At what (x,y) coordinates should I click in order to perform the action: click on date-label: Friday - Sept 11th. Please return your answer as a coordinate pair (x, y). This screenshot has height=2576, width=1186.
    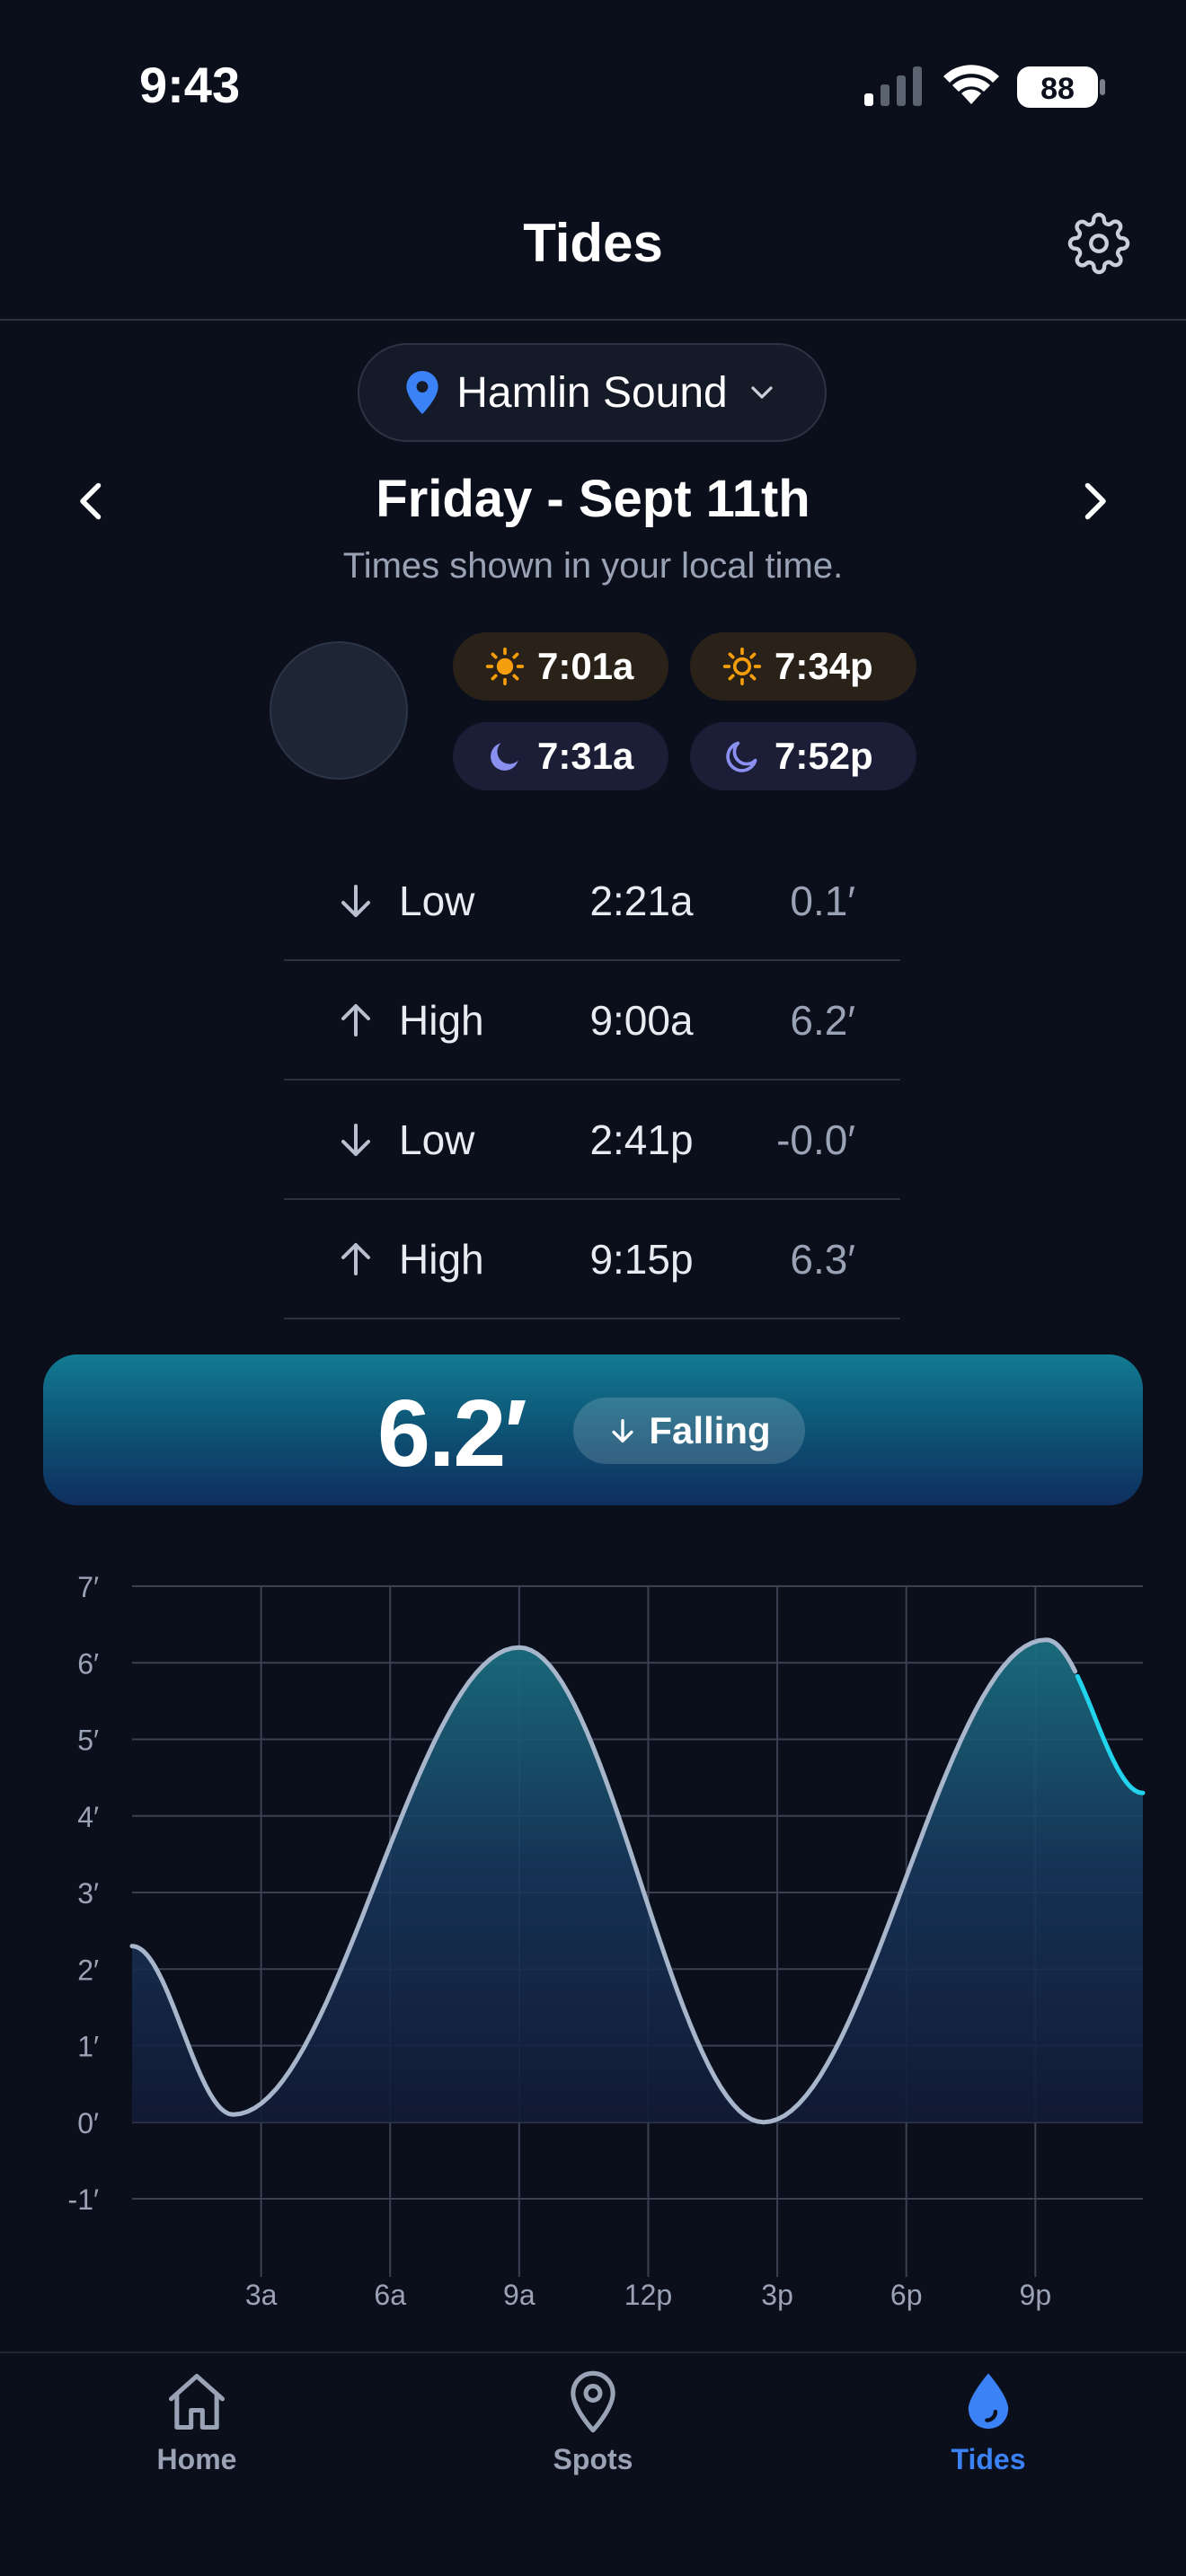
    Looking at the image, I should click on (593, 499).